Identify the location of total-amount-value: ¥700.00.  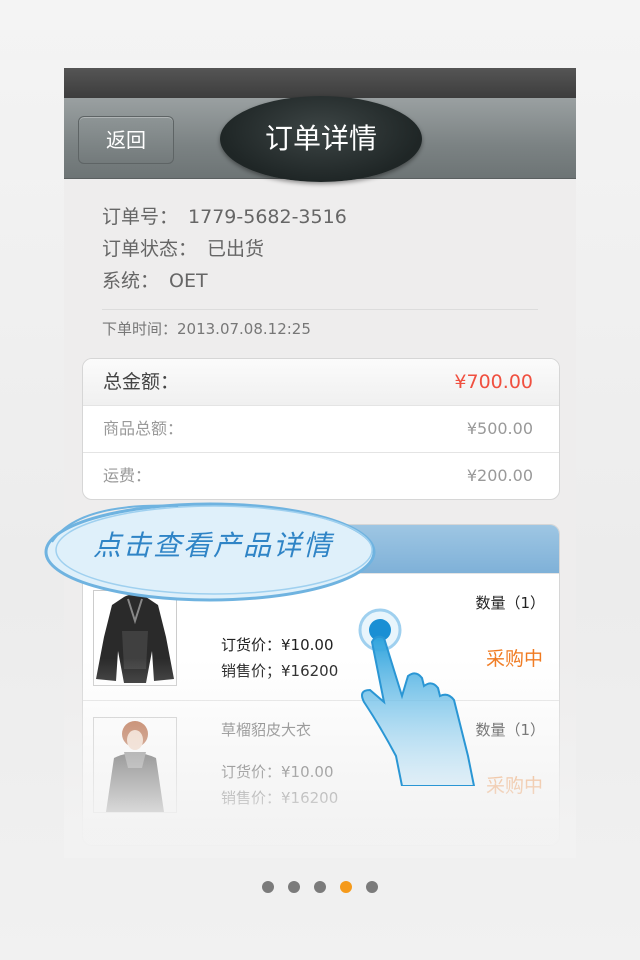
(493, 382).